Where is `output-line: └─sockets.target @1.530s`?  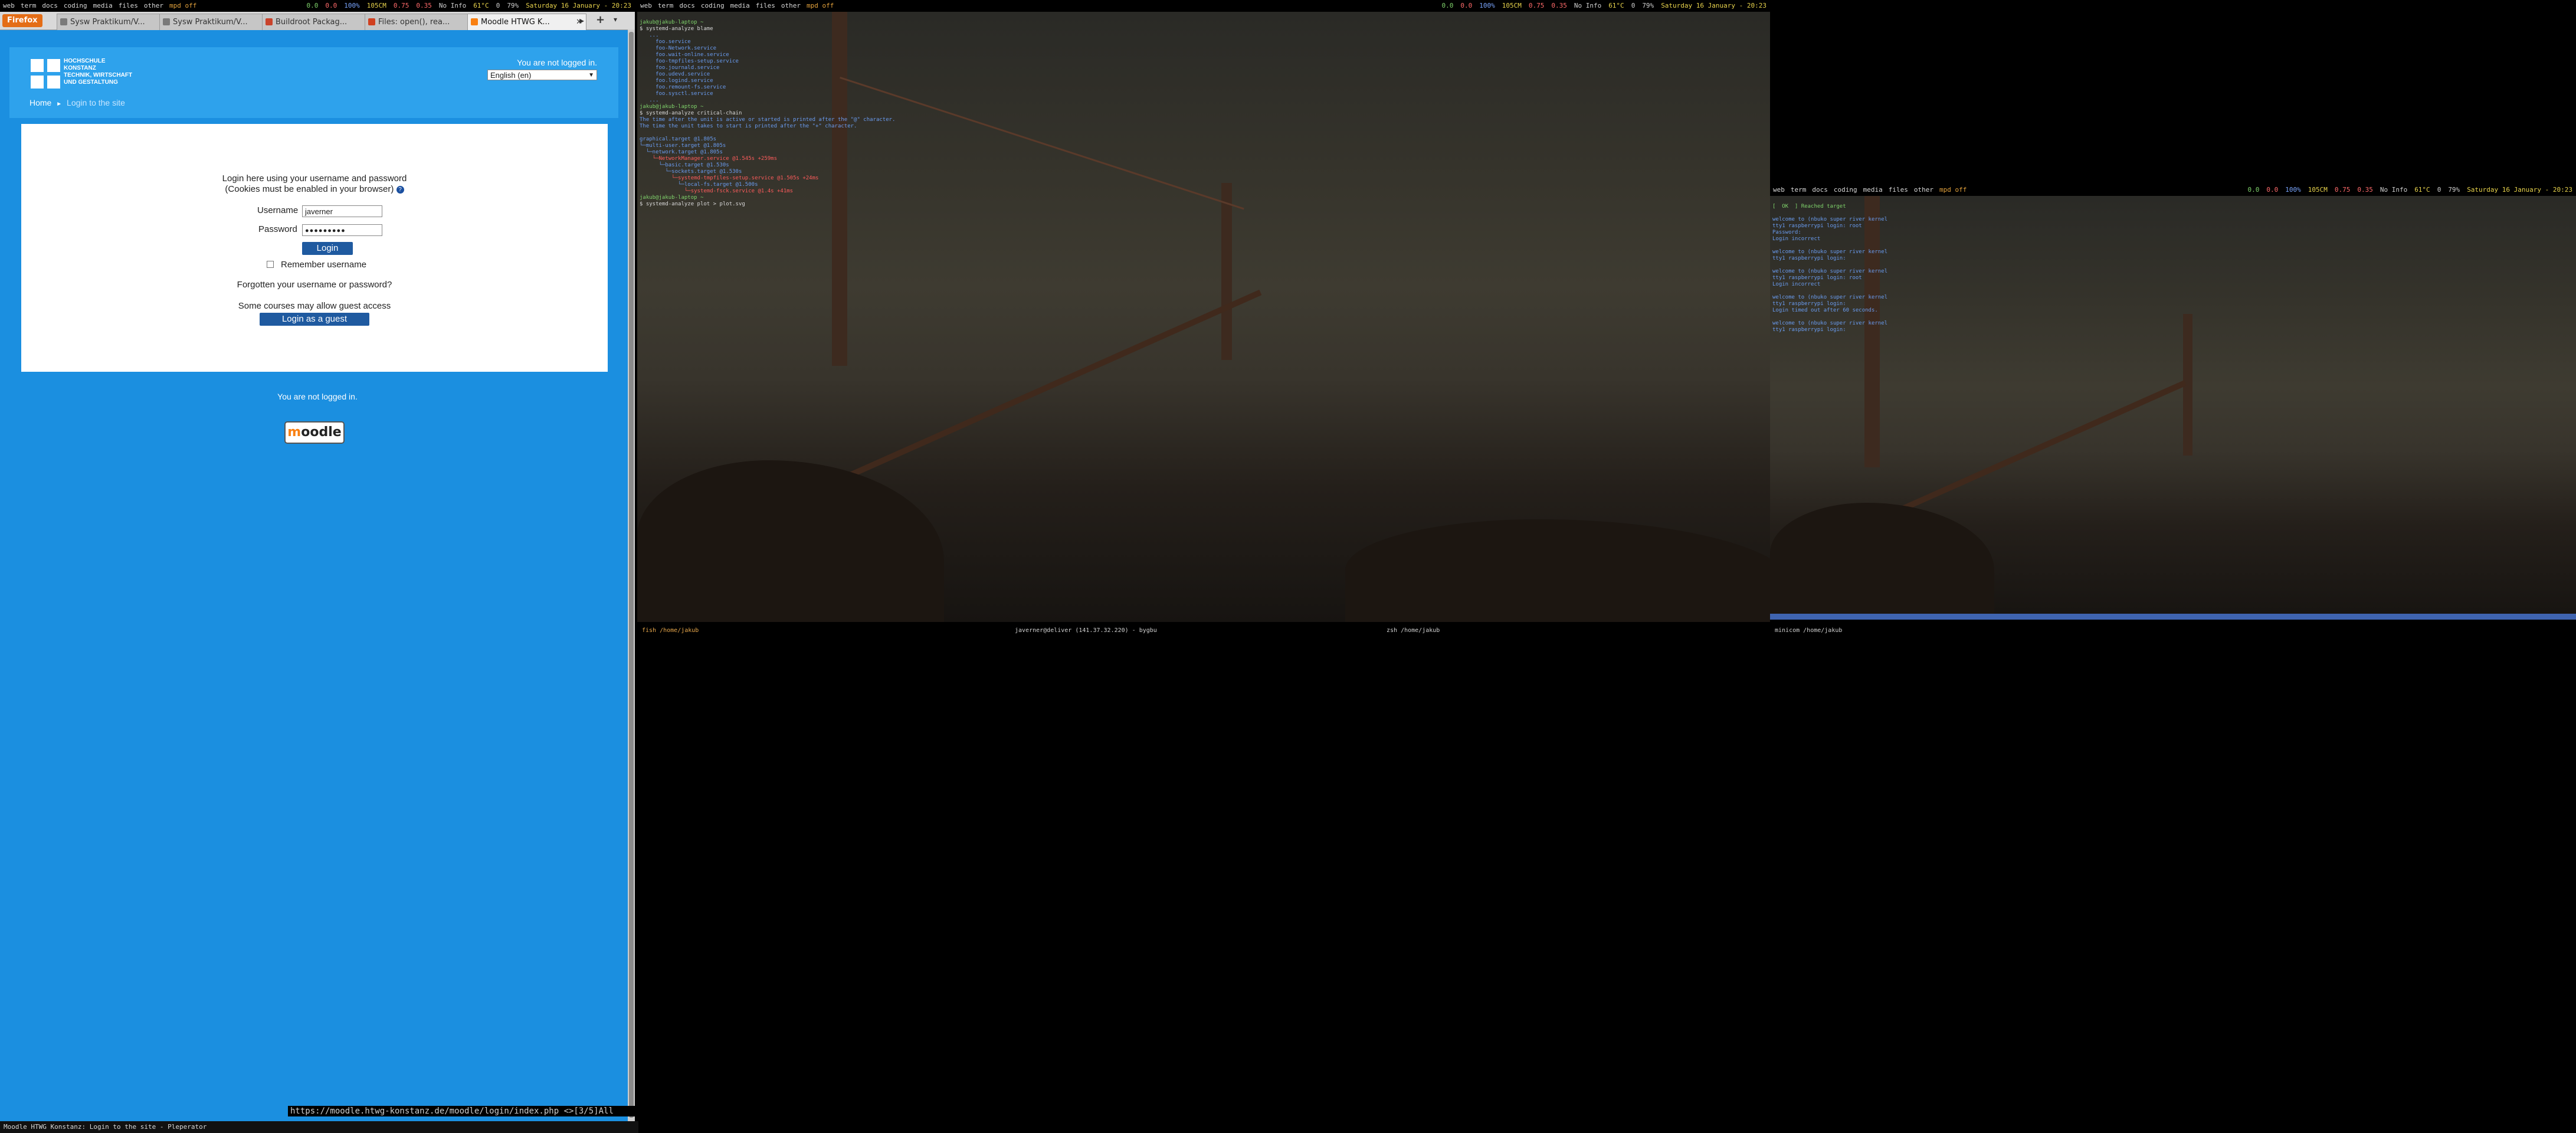 output-line: └─sockets.target @1.530s is located at coordinates (691, 172).